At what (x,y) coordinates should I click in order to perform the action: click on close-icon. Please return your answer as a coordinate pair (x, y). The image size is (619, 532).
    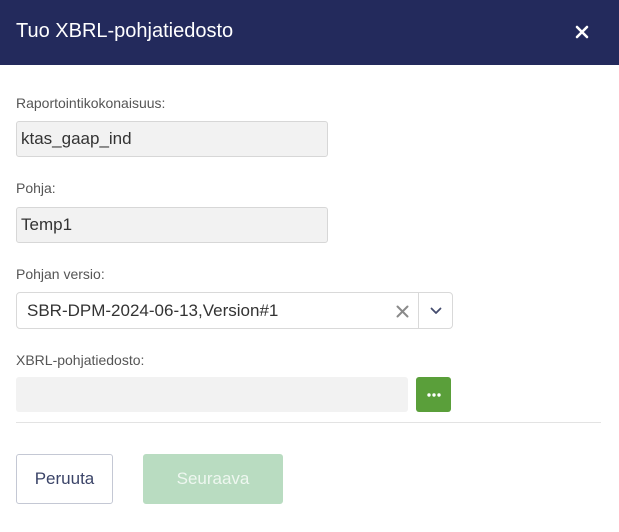
    Looking at the image, I should click on (582, 32).